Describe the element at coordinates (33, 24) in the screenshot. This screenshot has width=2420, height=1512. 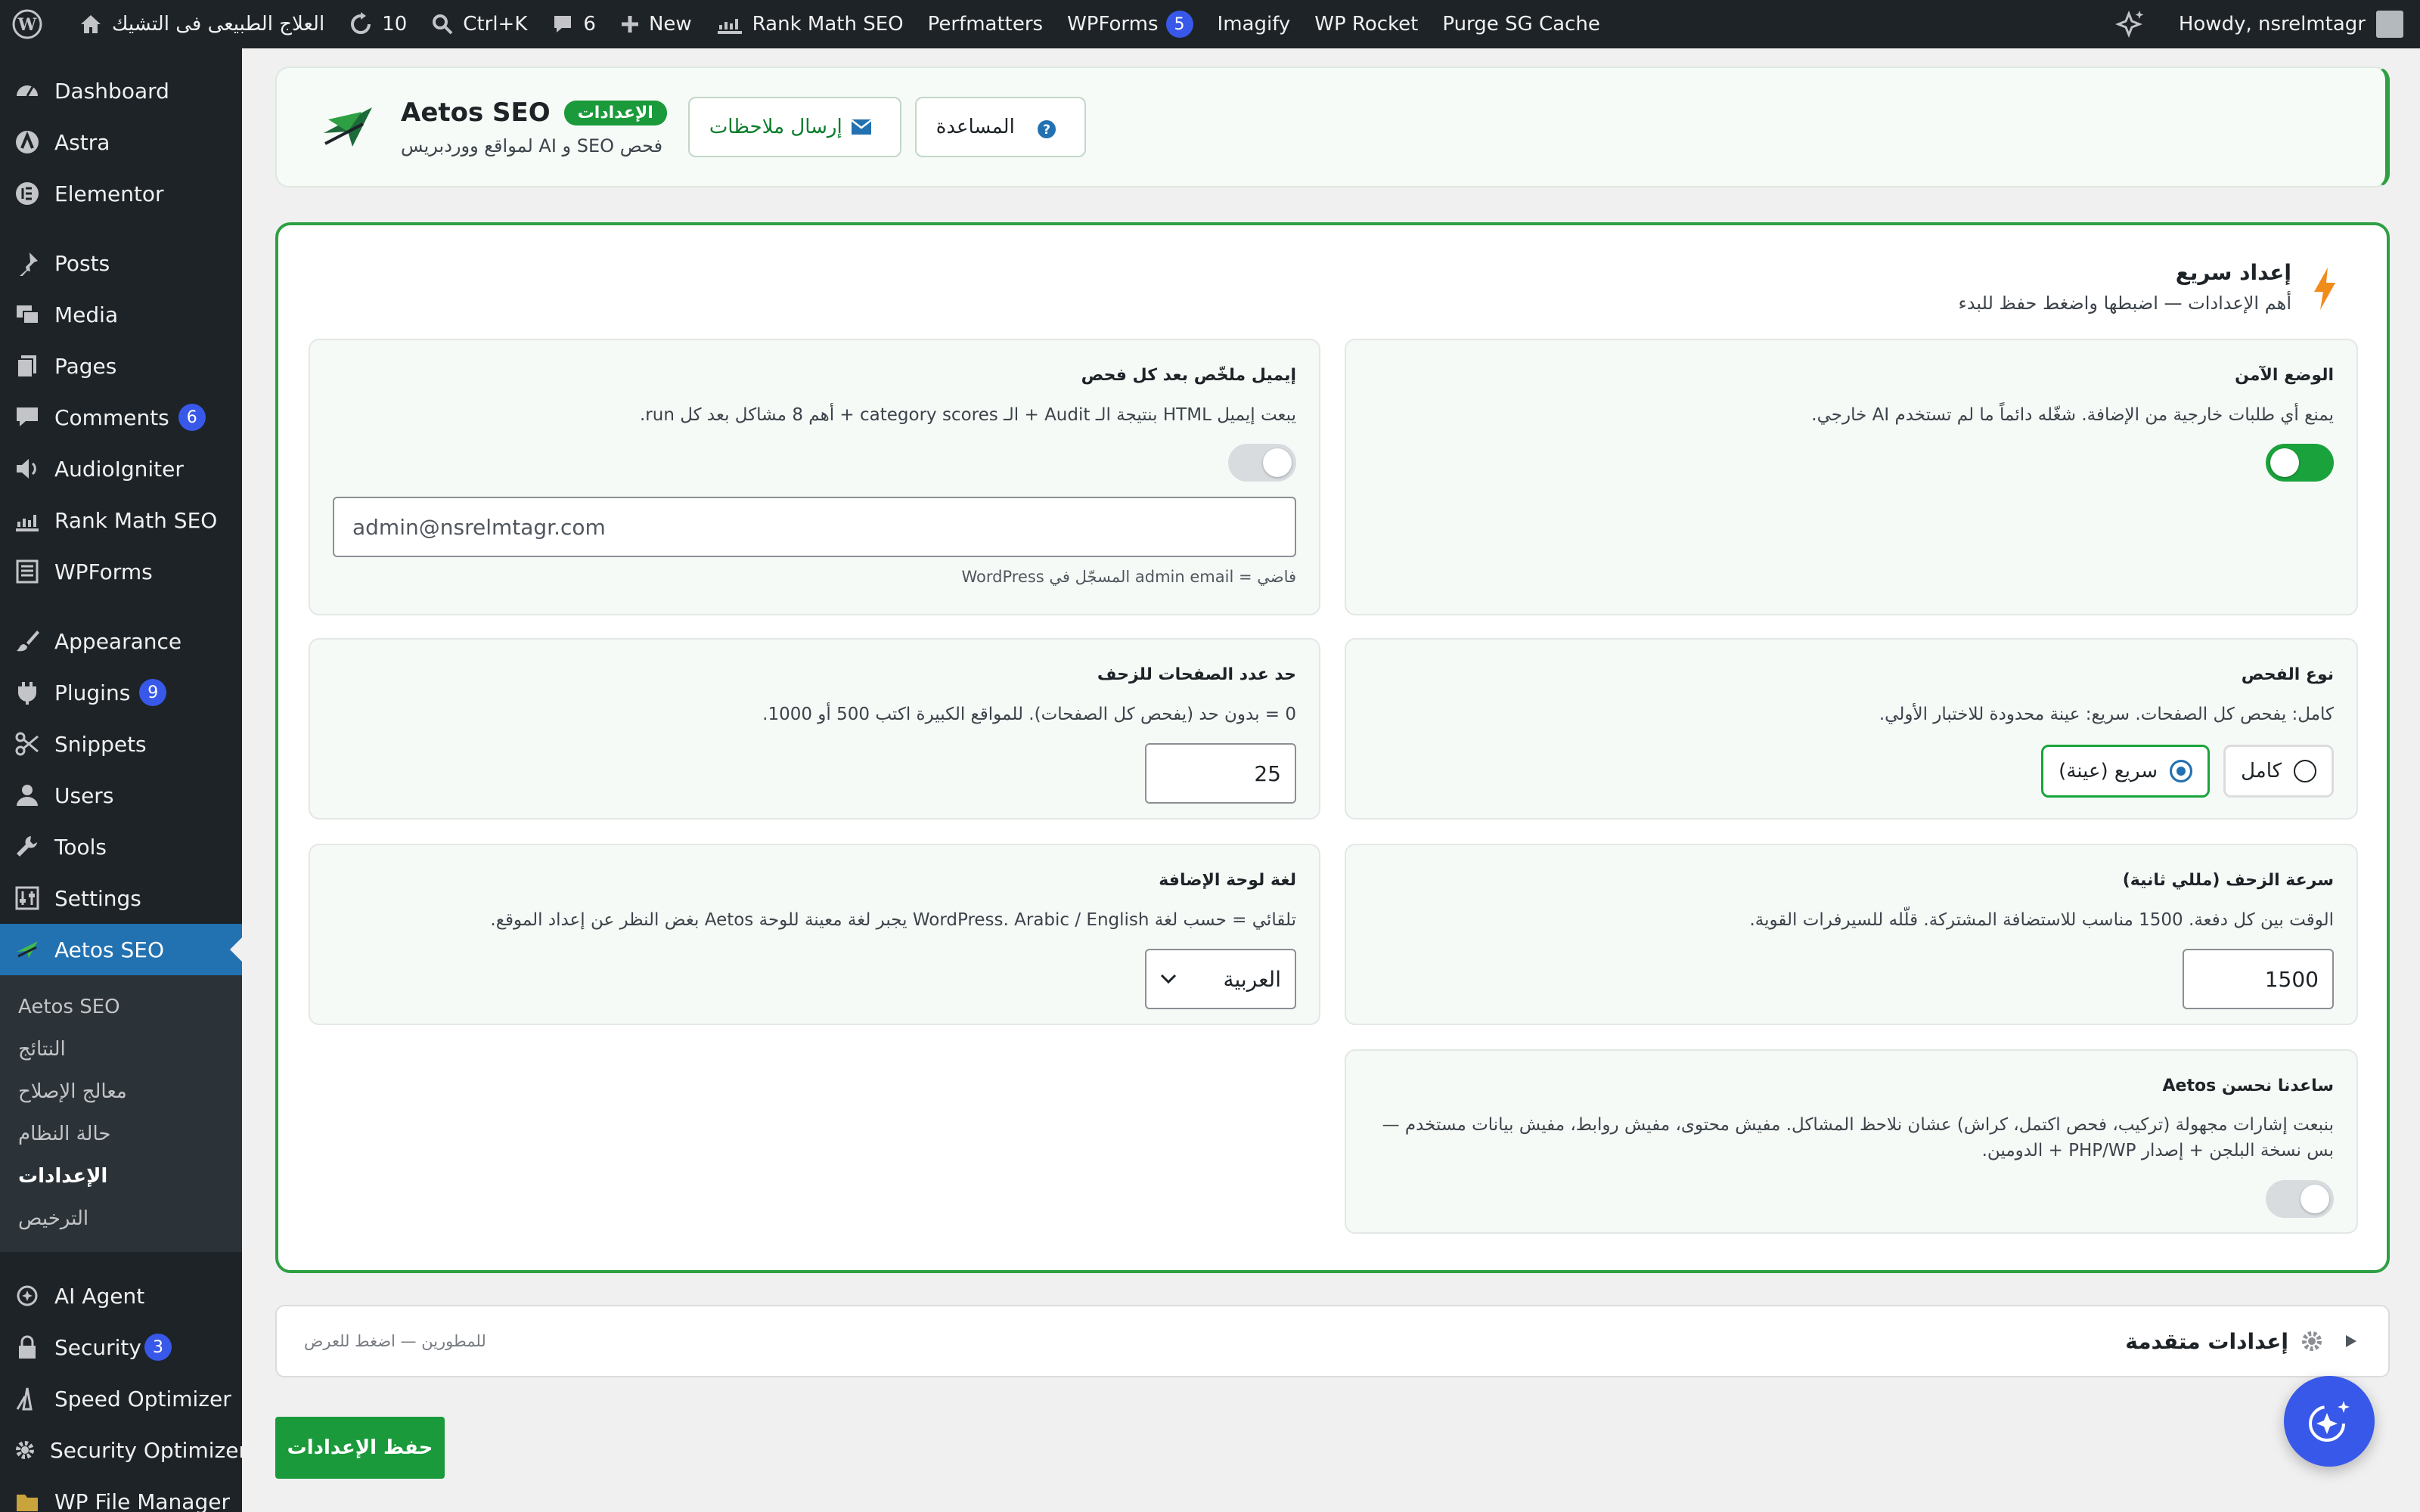
I see `wordpress-logo-icon: W` at that location.